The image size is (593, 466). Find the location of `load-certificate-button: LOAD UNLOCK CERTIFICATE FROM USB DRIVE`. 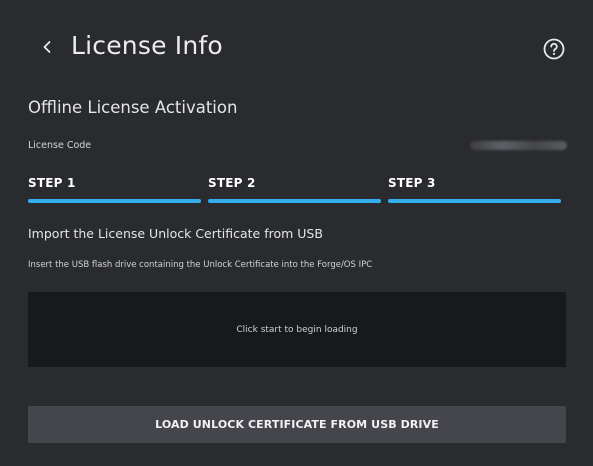

load-certificate-button: LOAD UNLOCK CERTIFICATE FROM USB DRIVE is located at coordinates (297, 424).